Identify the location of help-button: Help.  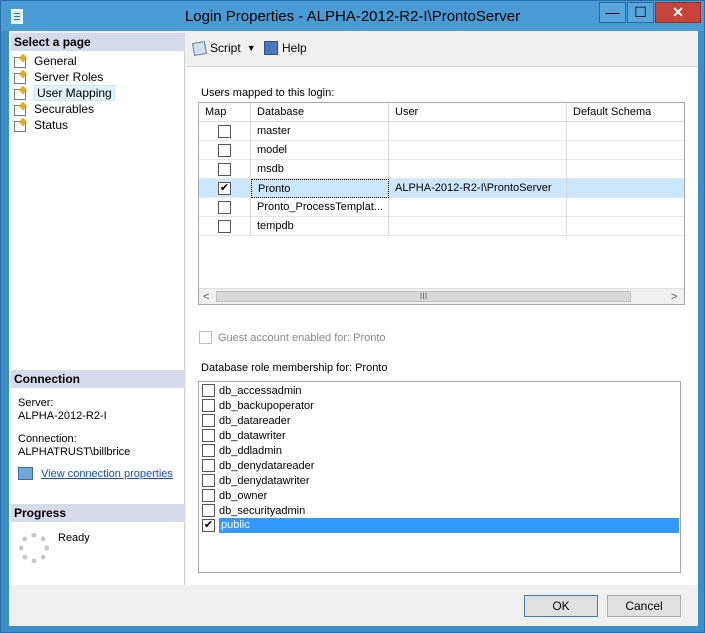
(285, 48).